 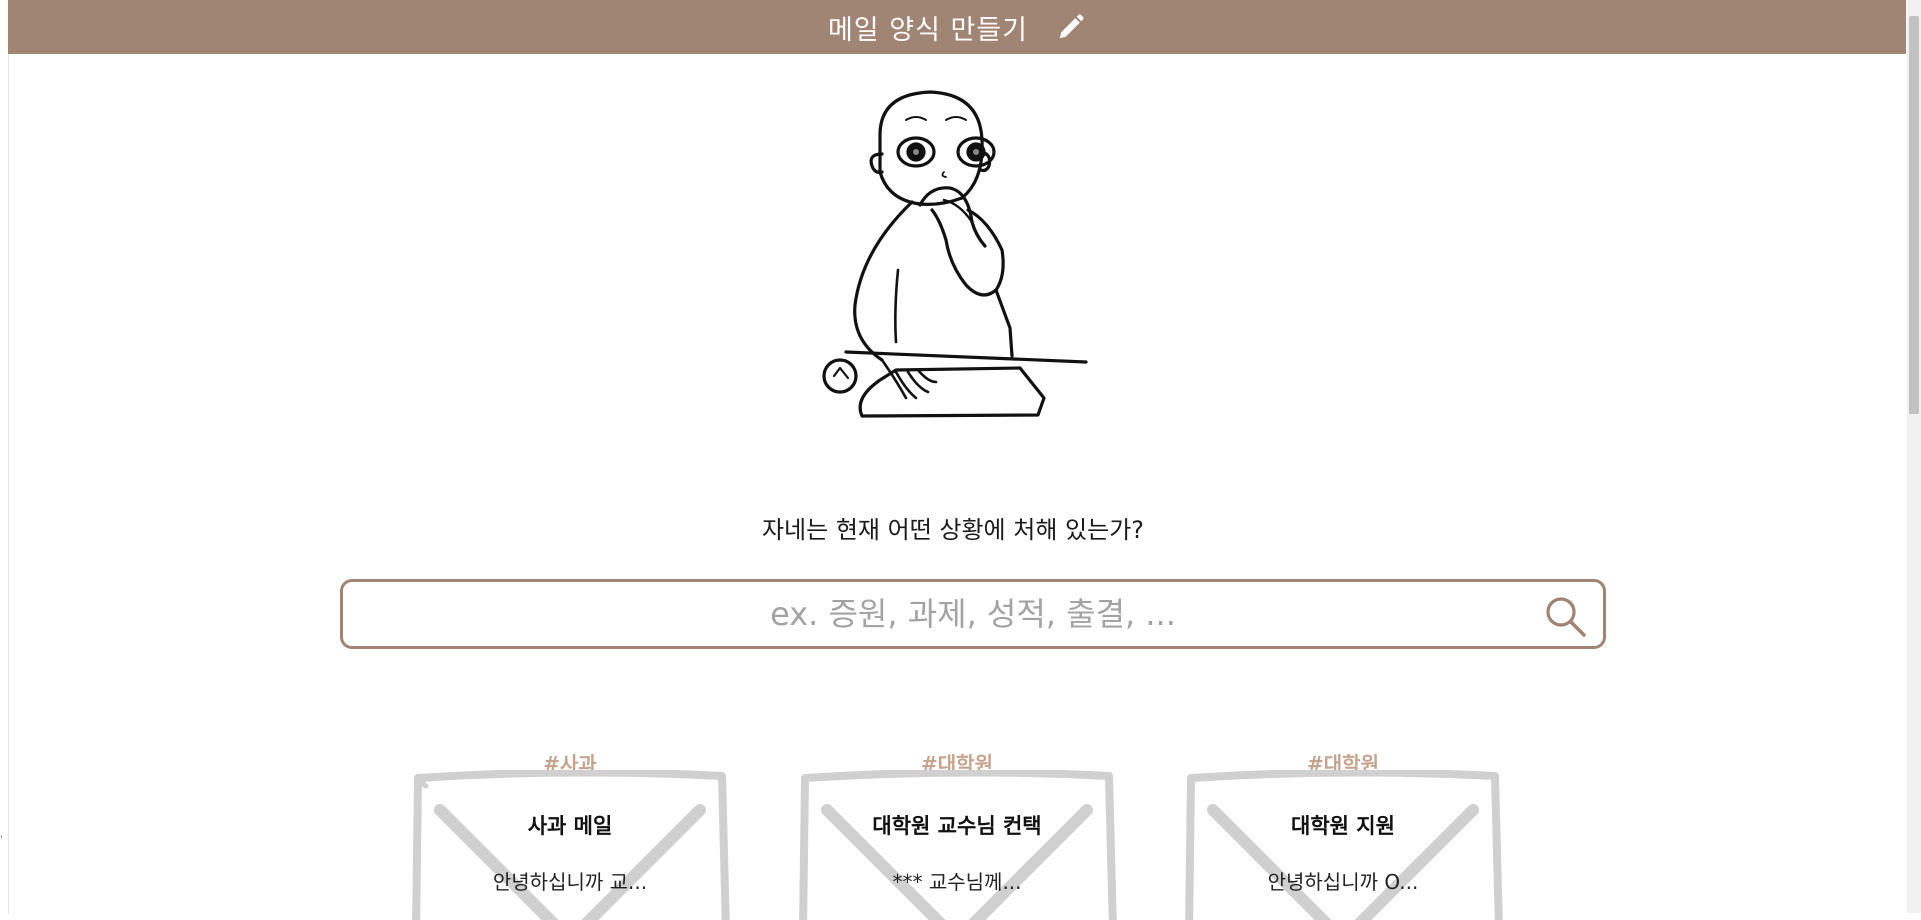 I want to click on card-title: 대학원 교수님 컨택, so click(x=957, y=826).